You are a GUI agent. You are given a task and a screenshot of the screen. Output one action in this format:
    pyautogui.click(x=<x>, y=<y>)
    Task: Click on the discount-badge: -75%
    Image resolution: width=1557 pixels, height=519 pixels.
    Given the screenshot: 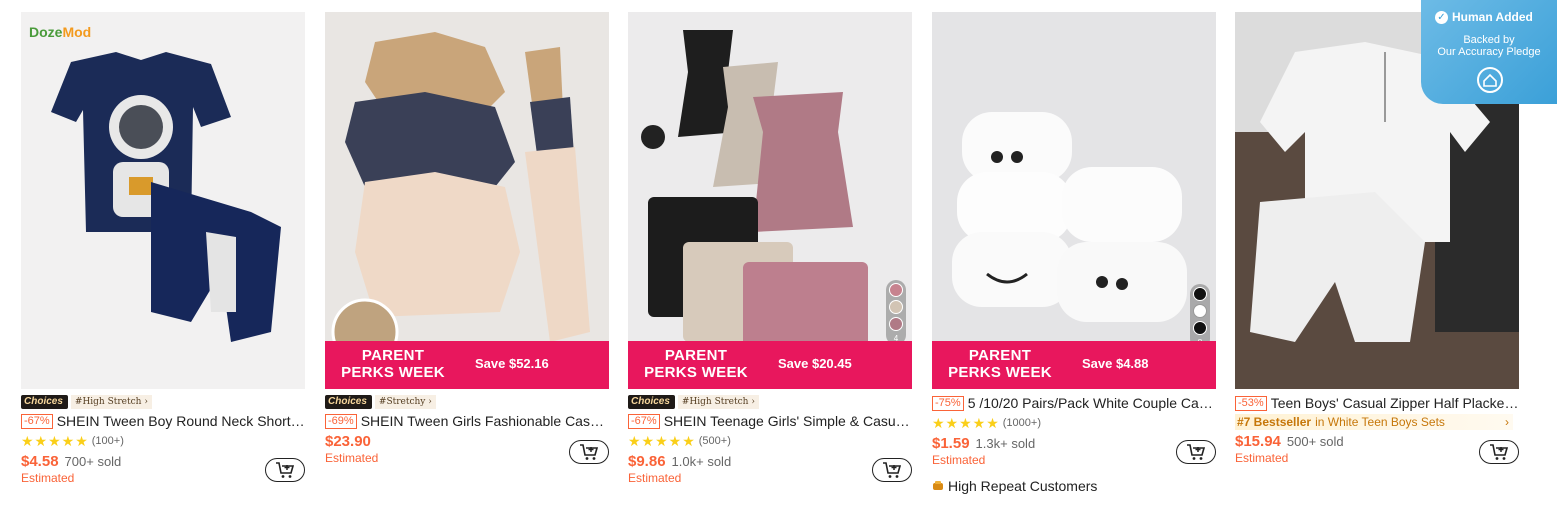 What is the action you would take?
    pyautogui.click(x=948, y=403)
    